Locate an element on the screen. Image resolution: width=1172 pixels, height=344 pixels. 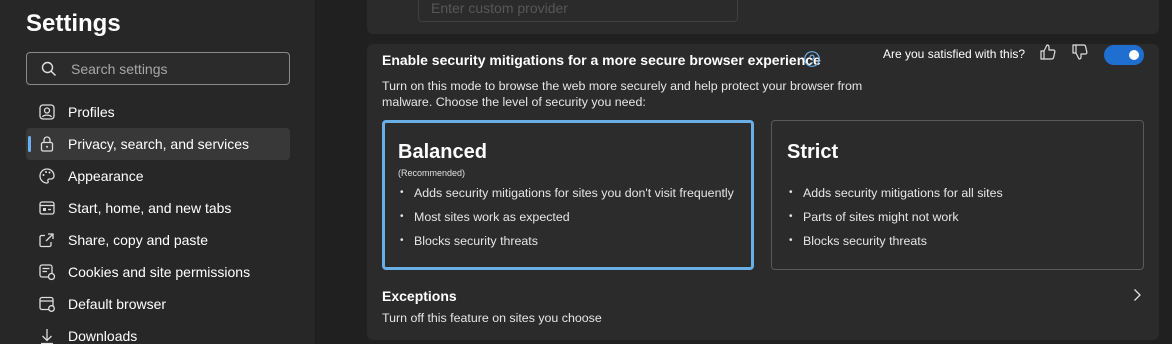
sidebar-item-label: Cookies and site permissions is located at coordinates (159, 272).